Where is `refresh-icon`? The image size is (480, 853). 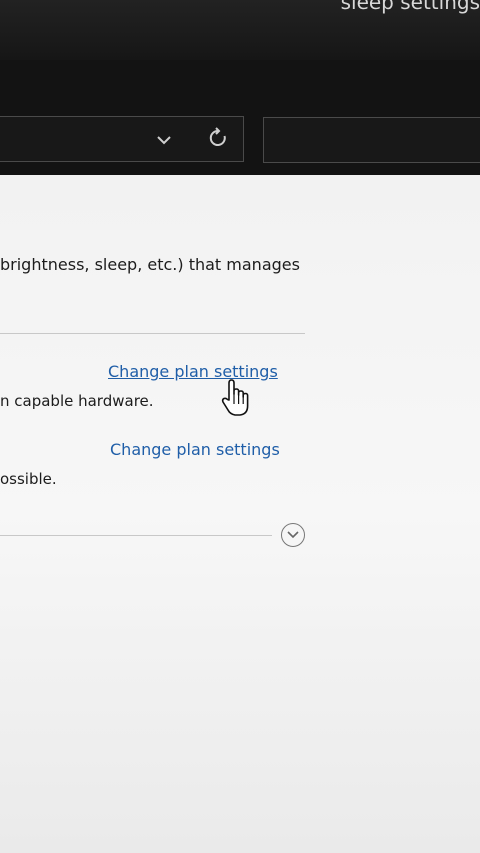
refresh-icon is located at coordinates (218, 140).